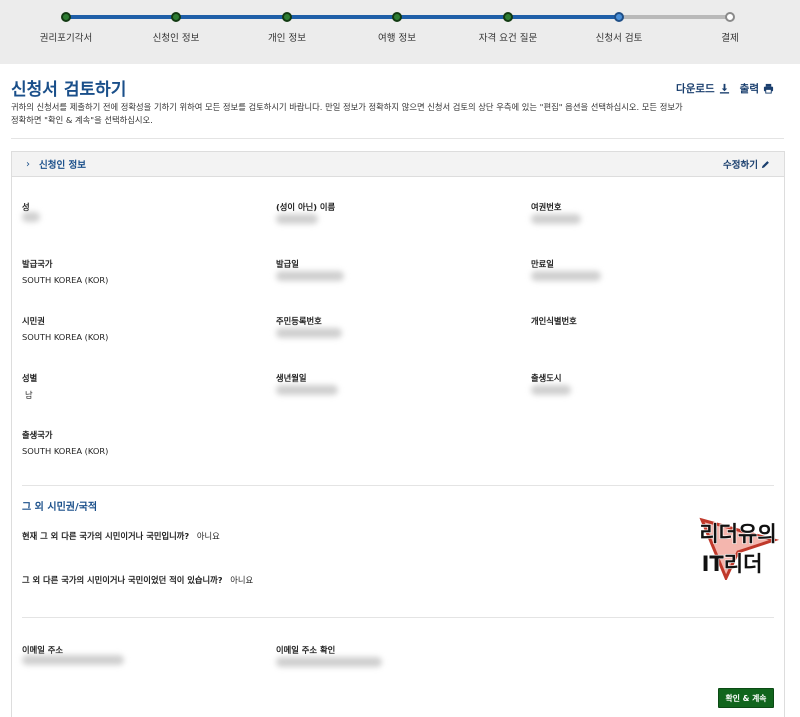 Image resolution: width=800 pixels, height=717 pixels. Describe the element at coordinates (137, 386) in the screenshot. I see `sex-field: 성별 남` at that location.